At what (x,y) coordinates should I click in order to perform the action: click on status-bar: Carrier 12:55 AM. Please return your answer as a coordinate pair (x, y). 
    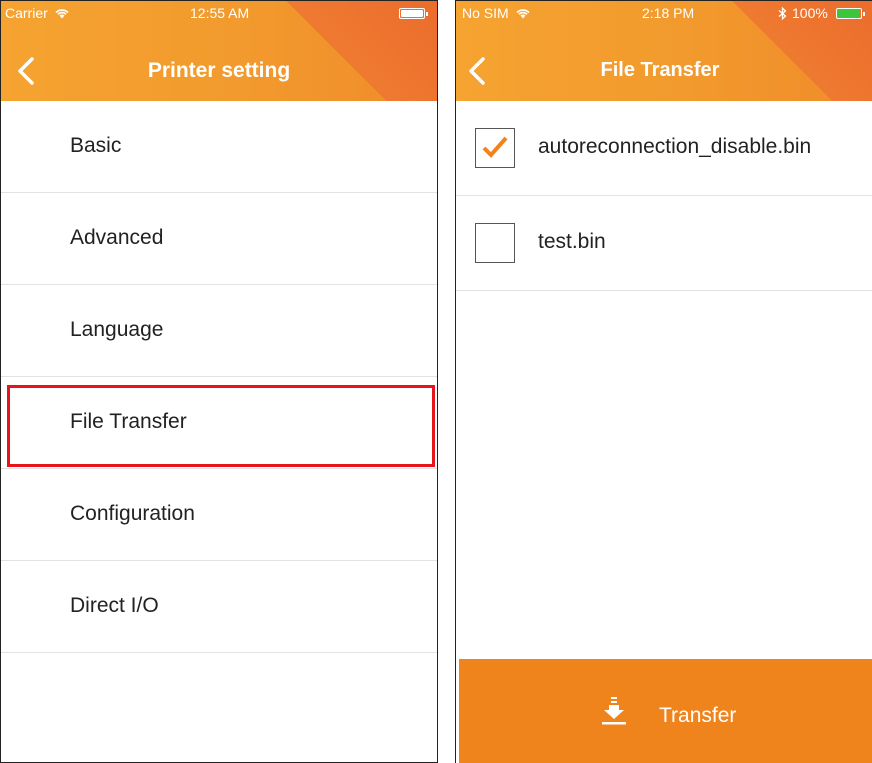
    Looking at the image, I should click on (219, 14).